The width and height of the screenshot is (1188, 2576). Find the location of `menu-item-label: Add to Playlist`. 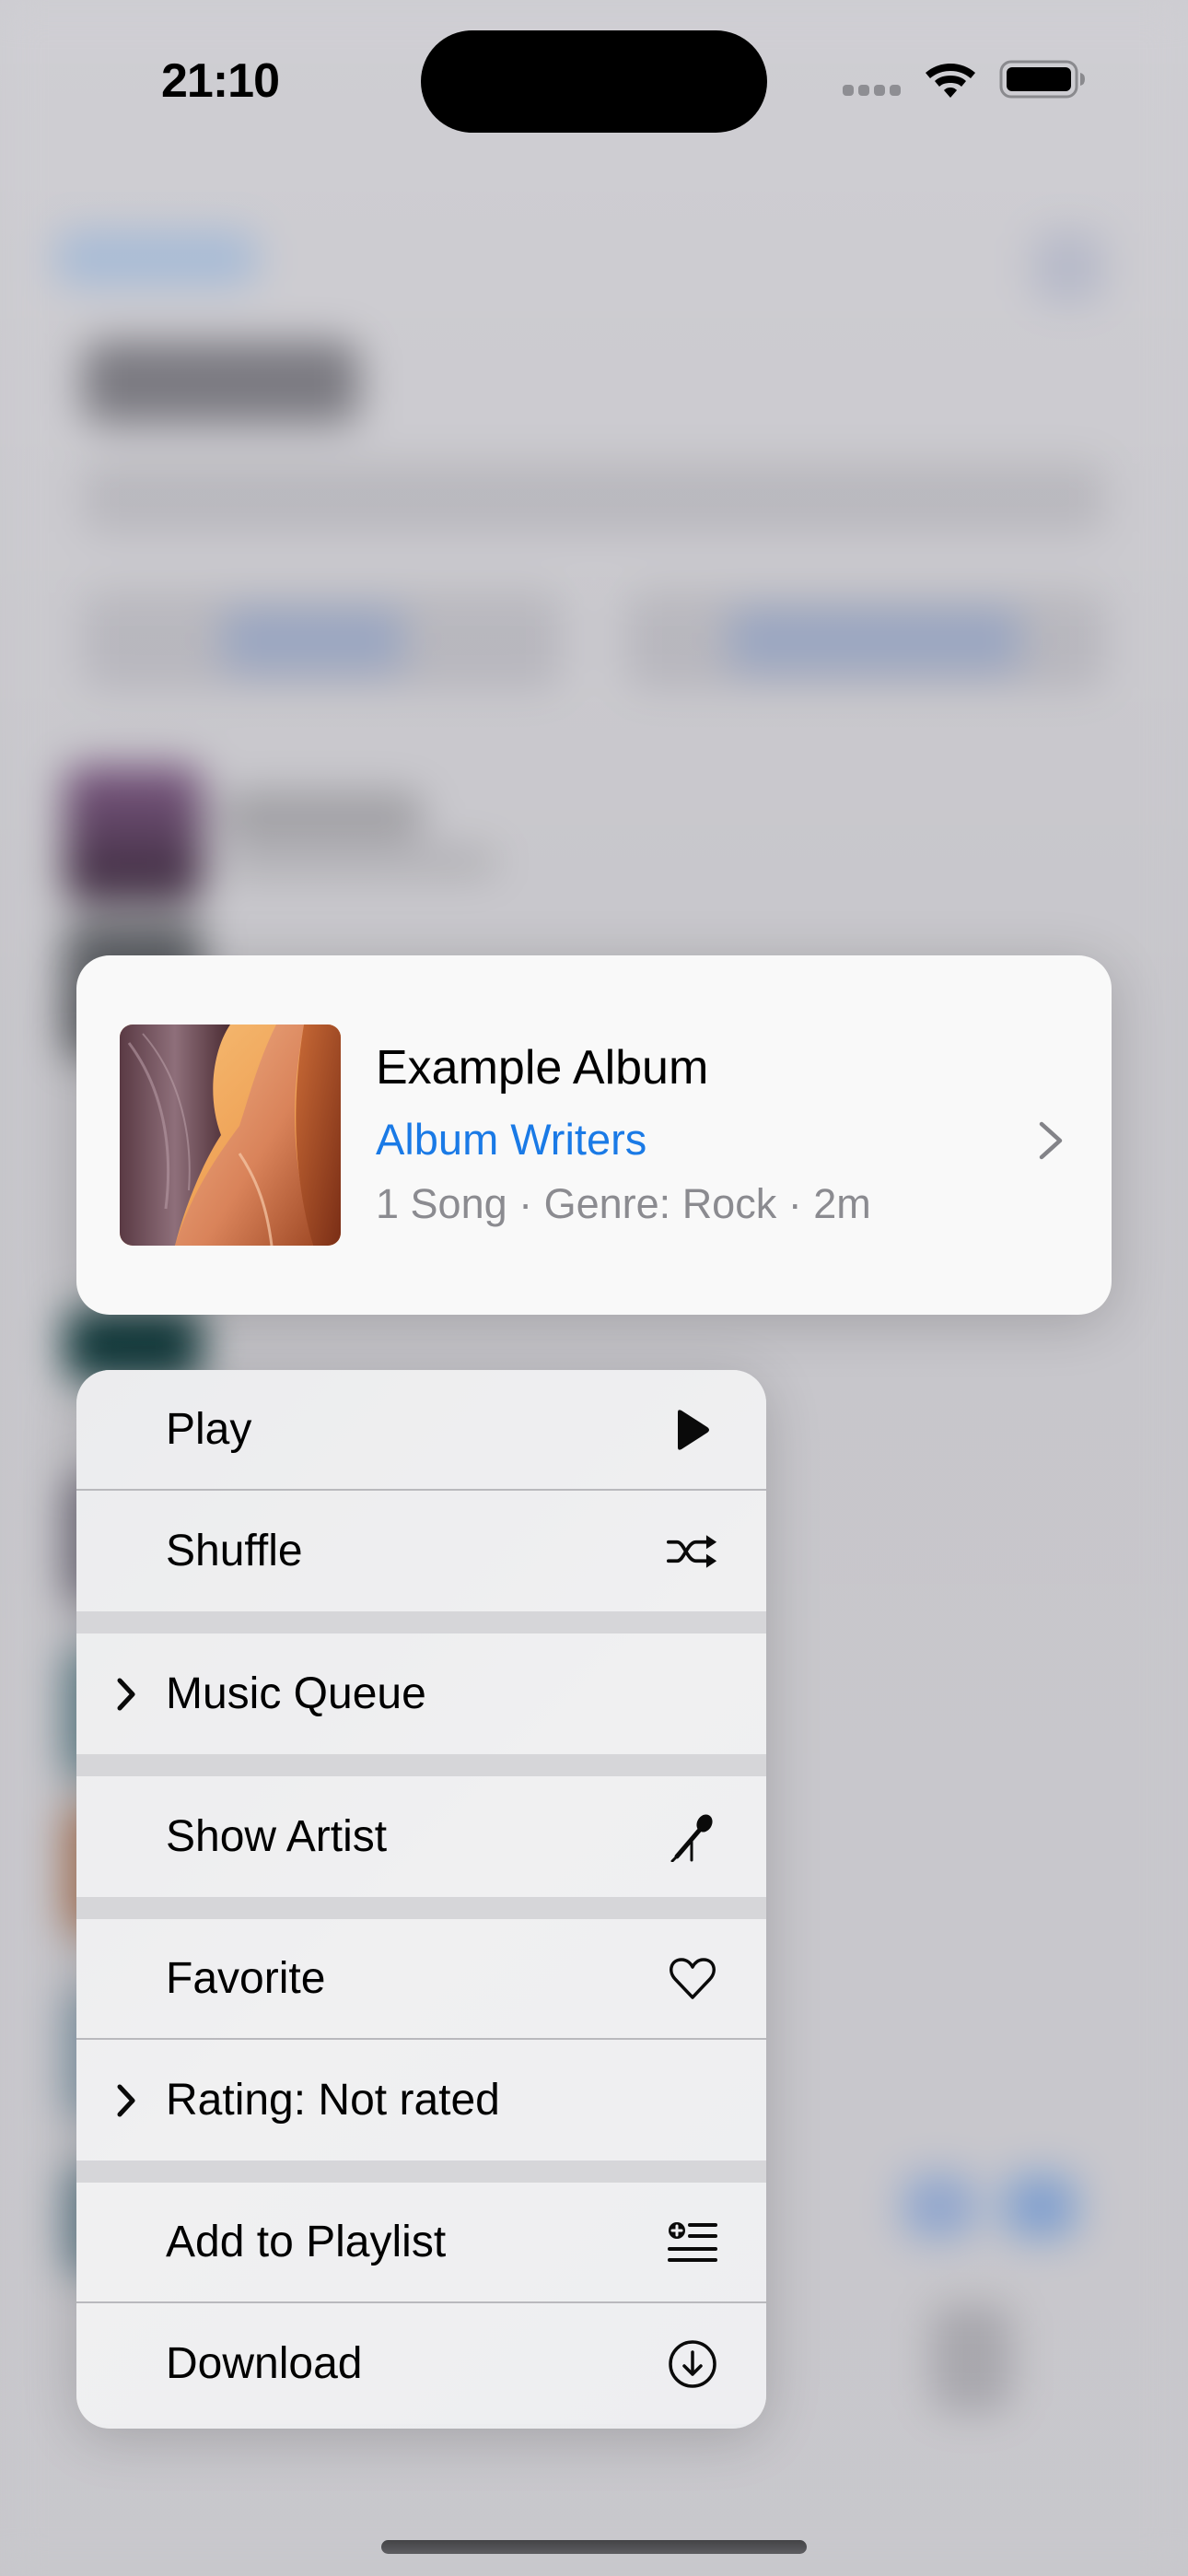

menu-item-label: Add to Playlist is located at coordinates (306, 2242).